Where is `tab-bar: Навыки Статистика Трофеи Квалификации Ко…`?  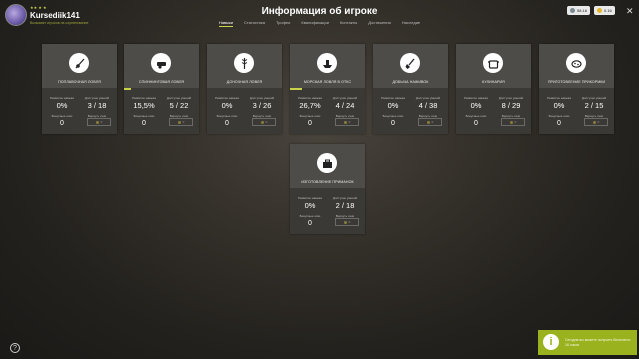 tab-bar: Навыки Статистика Трофеи Квалификации Ко… is located at coordinates (319, 23).